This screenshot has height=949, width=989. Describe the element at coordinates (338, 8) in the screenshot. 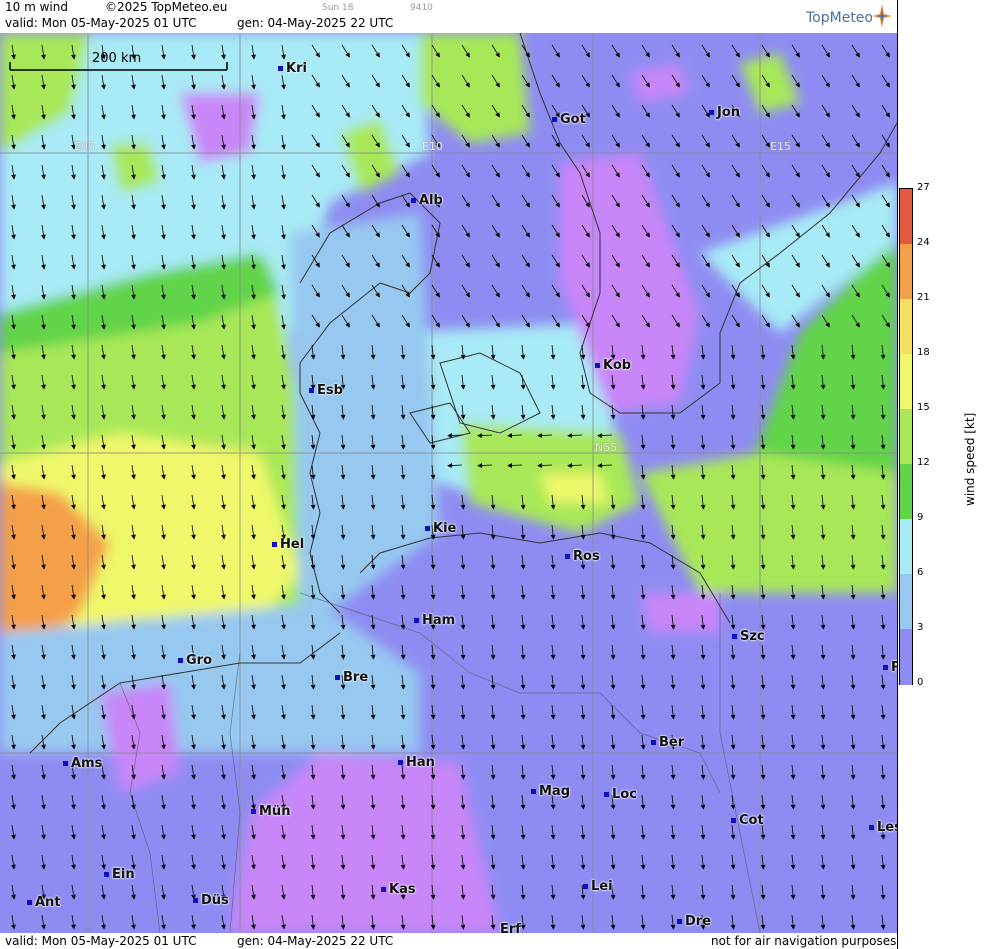

I see `sun-label: Sun 18` at that location.